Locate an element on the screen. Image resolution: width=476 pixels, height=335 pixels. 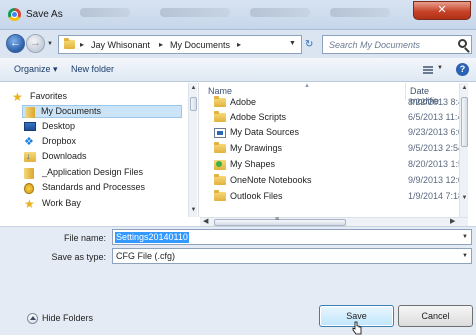
title-bar: Save As ✕ is located at coordinates (238, 15).